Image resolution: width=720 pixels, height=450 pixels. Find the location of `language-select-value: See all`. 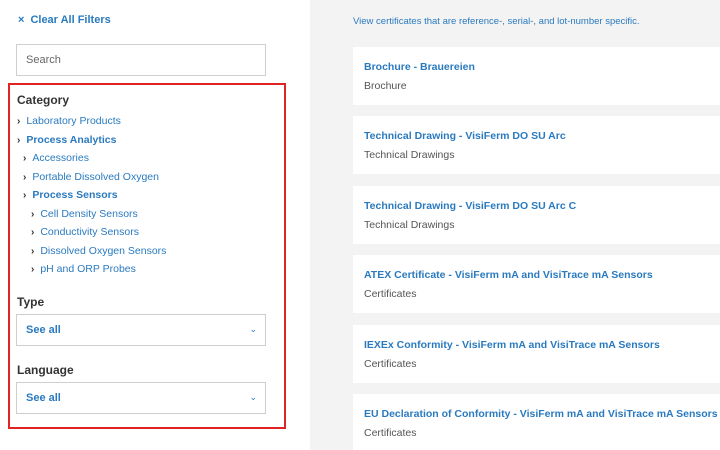

language-select-value: See all is located at coordinates (43, 398).